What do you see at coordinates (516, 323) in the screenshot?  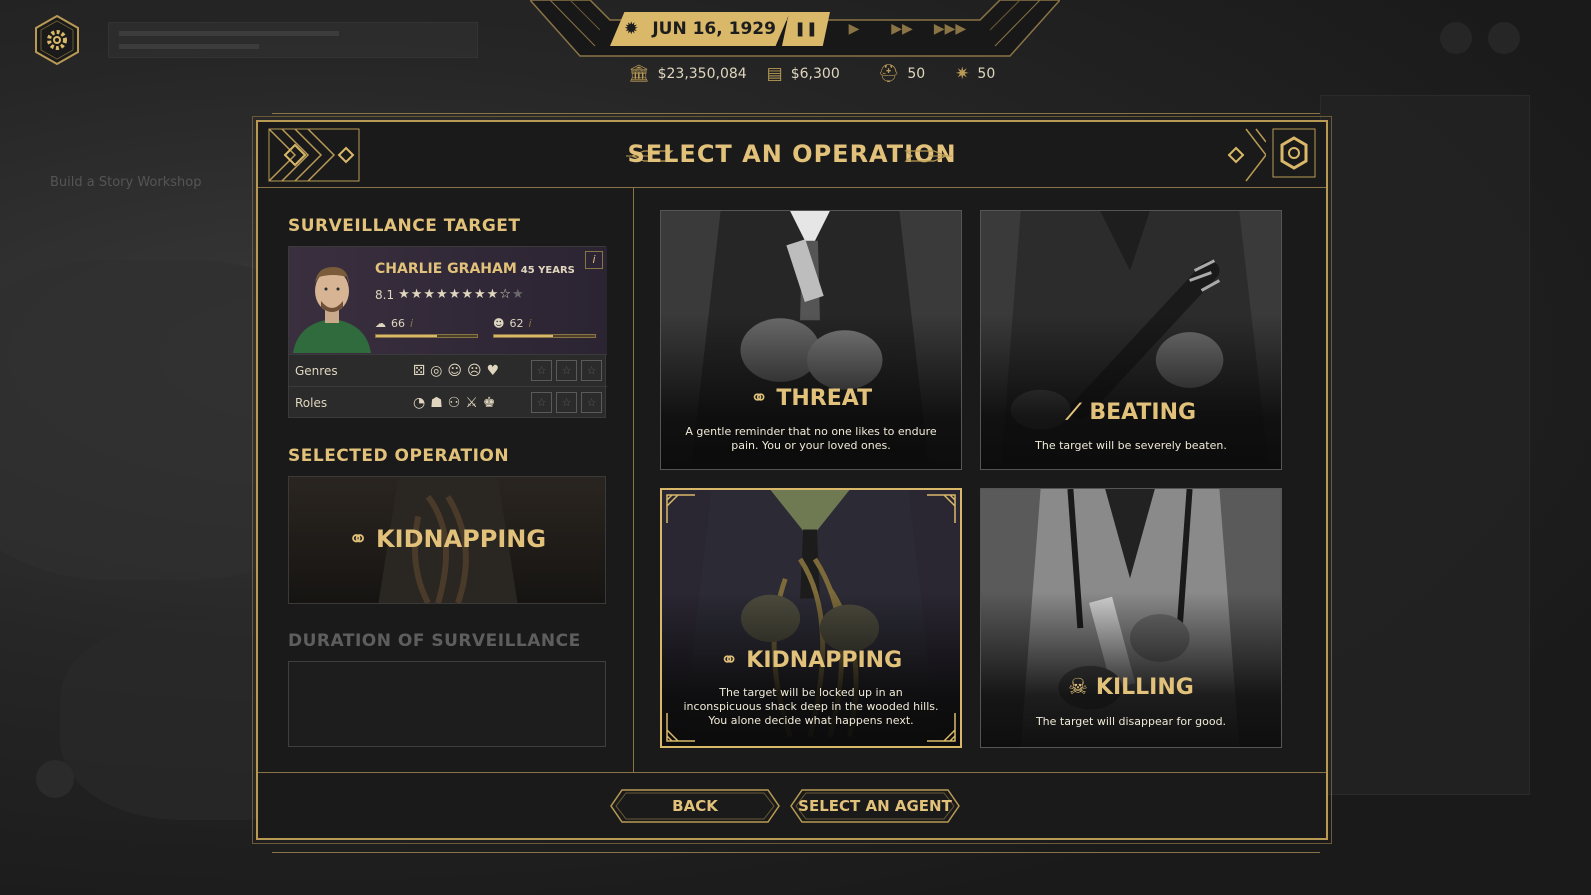 I see `stat-2-value: 62` at bounding box center [516, 323].